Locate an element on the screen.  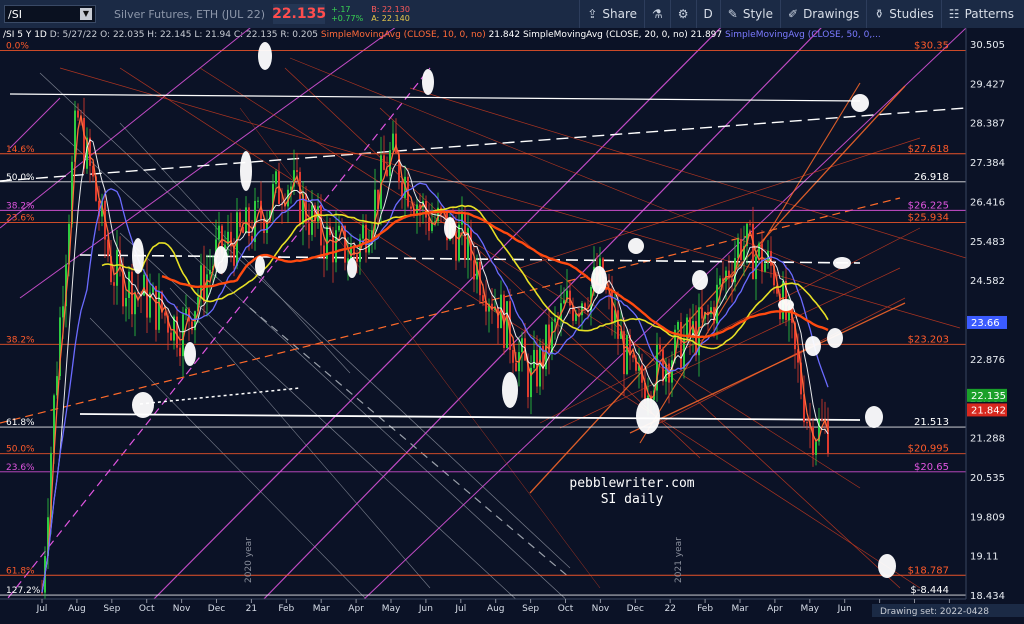
period-button: D is located at coordinates (707, 14).